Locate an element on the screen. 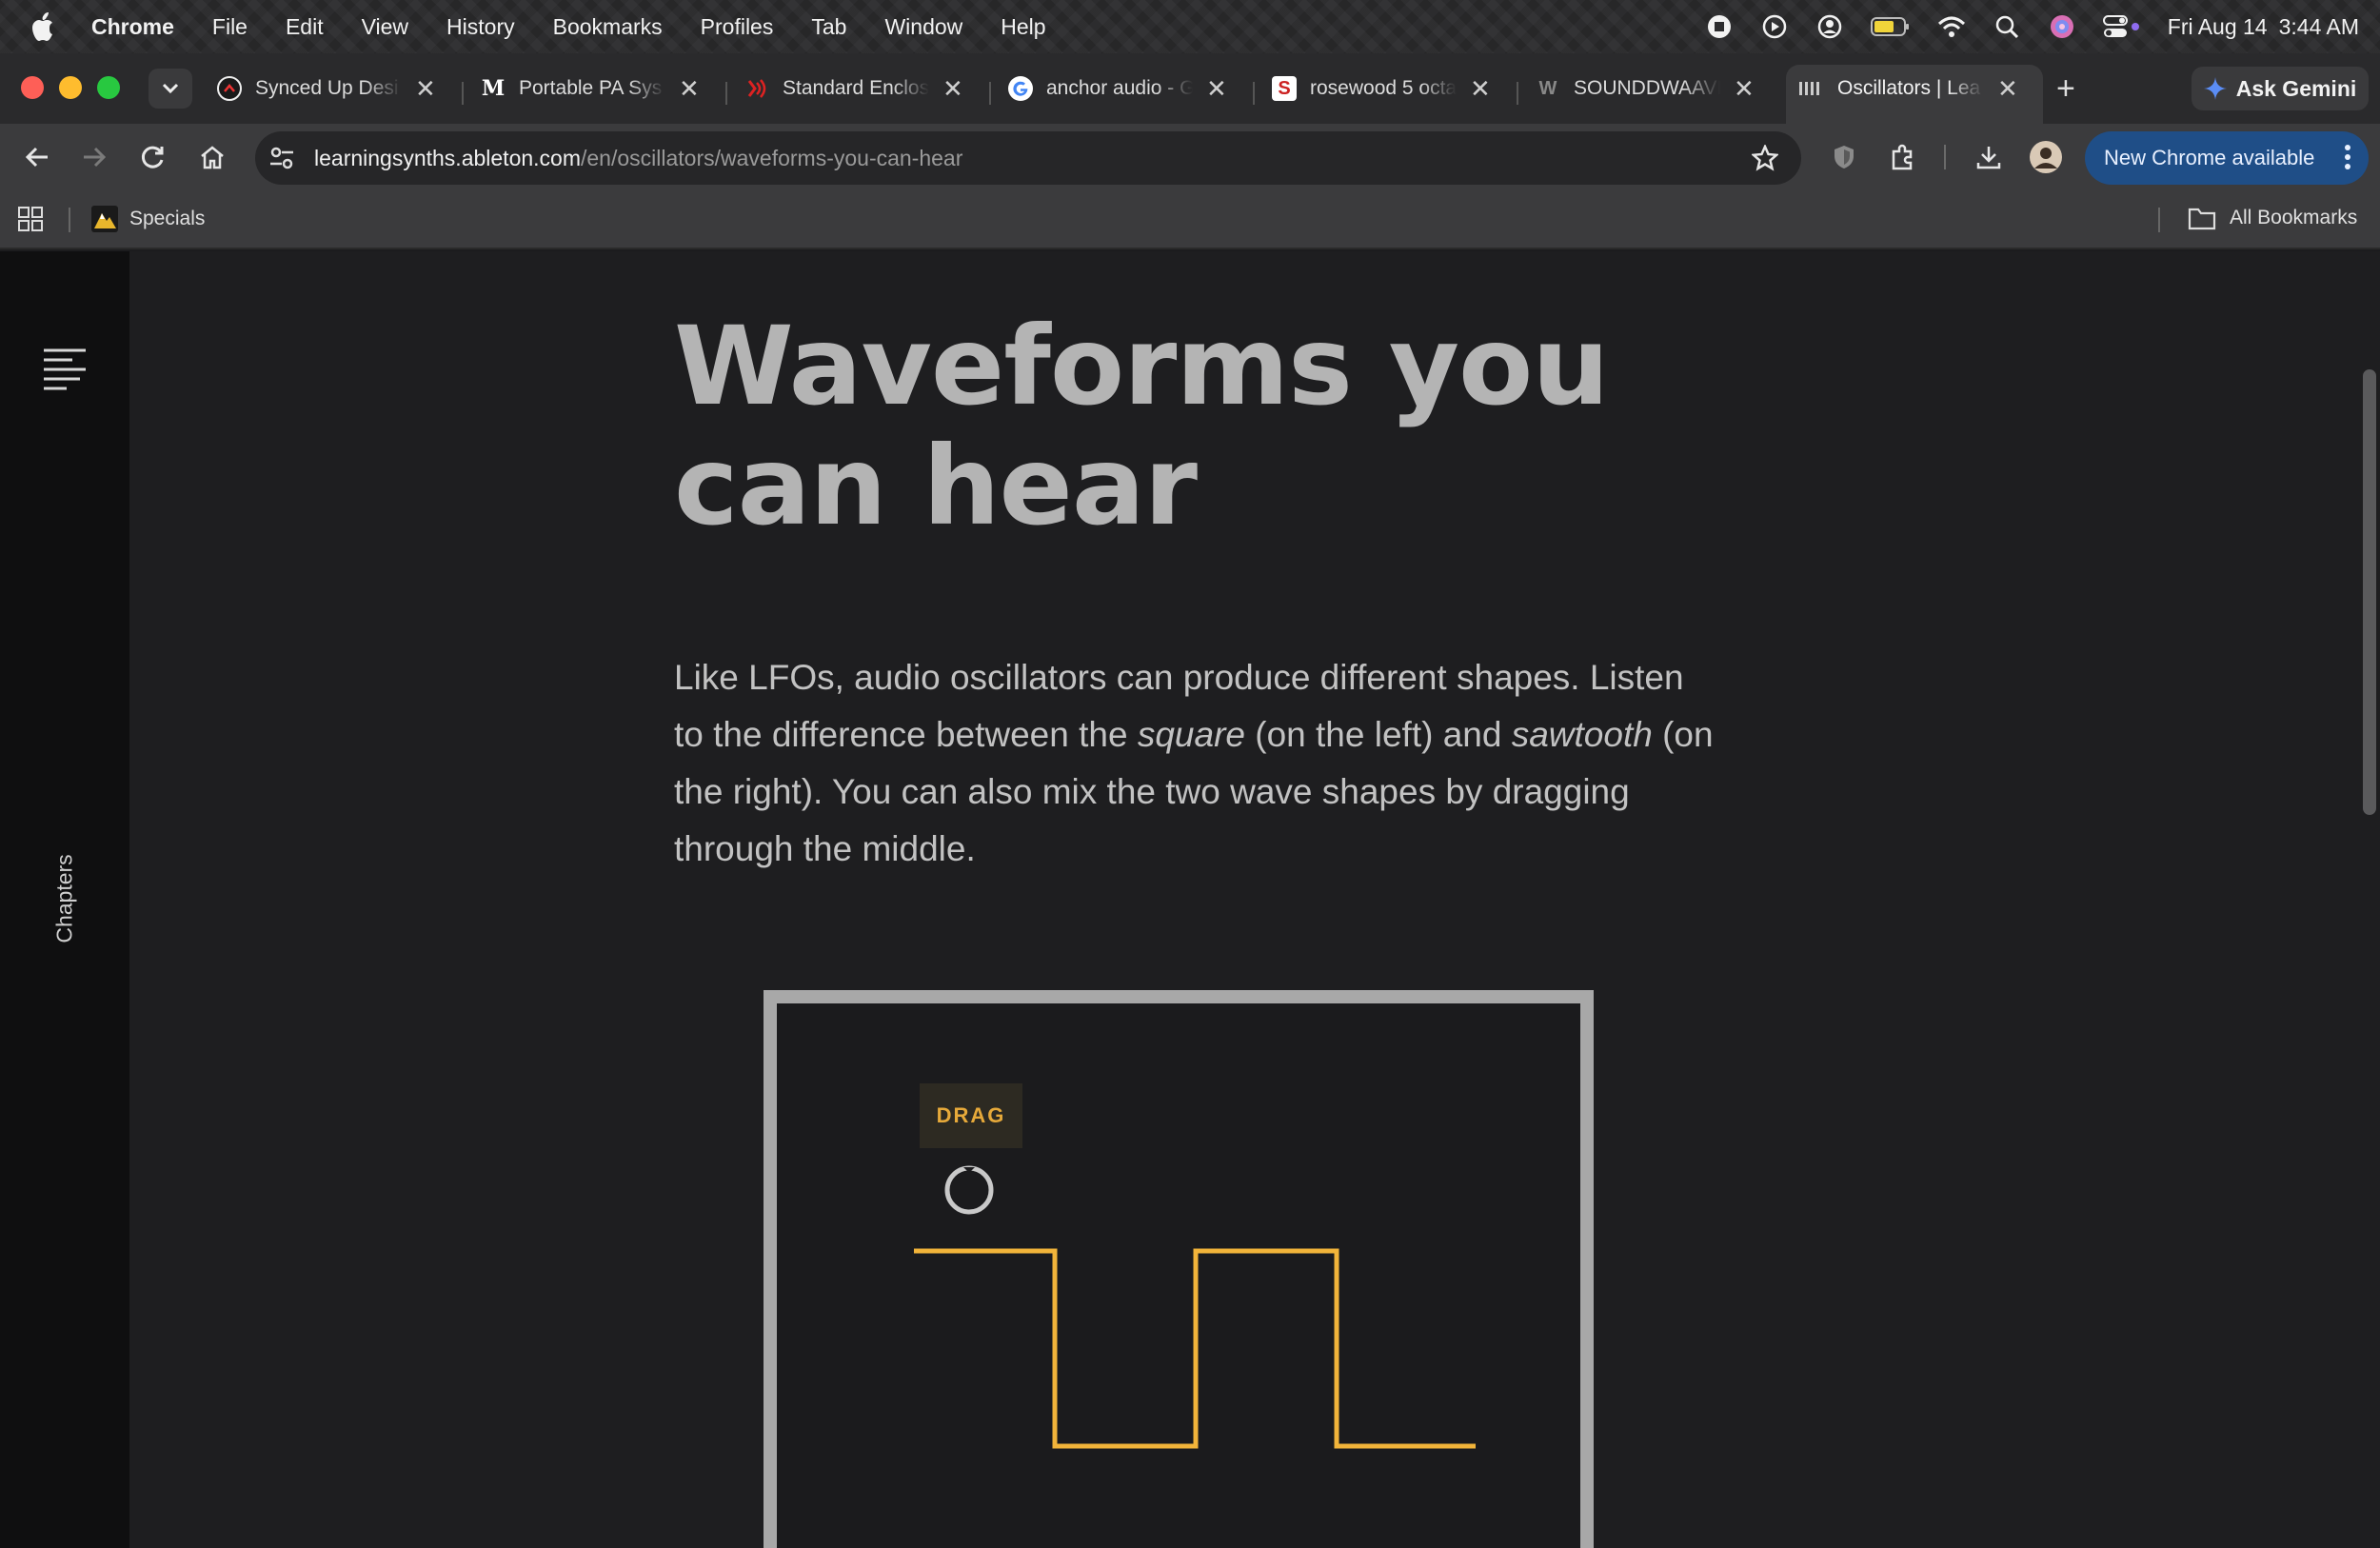 The width and height of the screenshot is (2380, 1548). window-zoom-button is located at coordinates (108, 87).